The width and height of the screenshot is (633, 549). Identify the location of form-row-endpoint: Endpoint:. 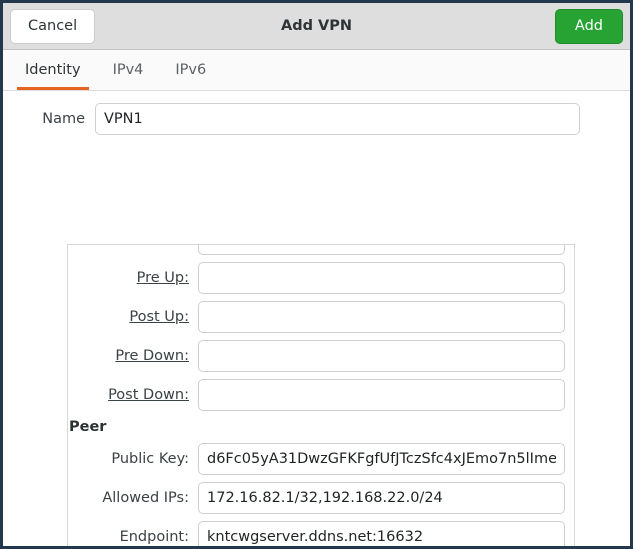
(321, 531).